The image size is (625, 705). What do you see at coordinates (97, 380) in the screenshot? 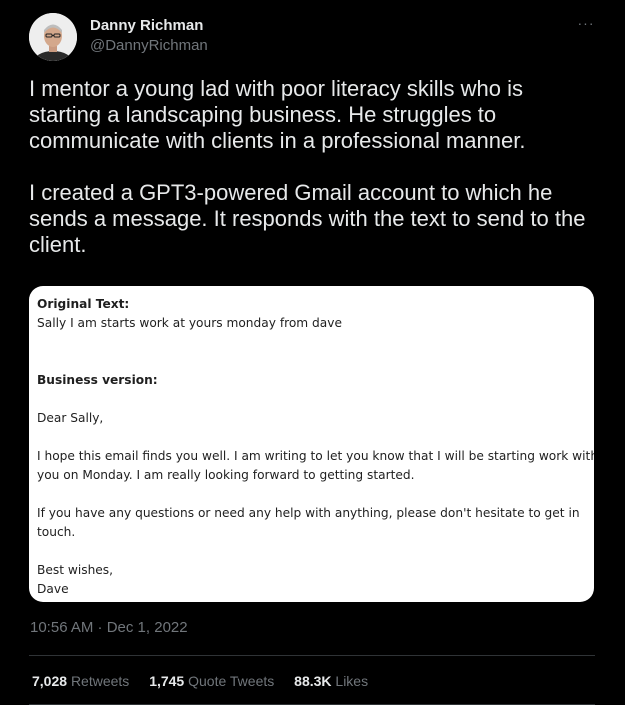
I see `business-heading: Business version:` at bounding box center [97, 380].